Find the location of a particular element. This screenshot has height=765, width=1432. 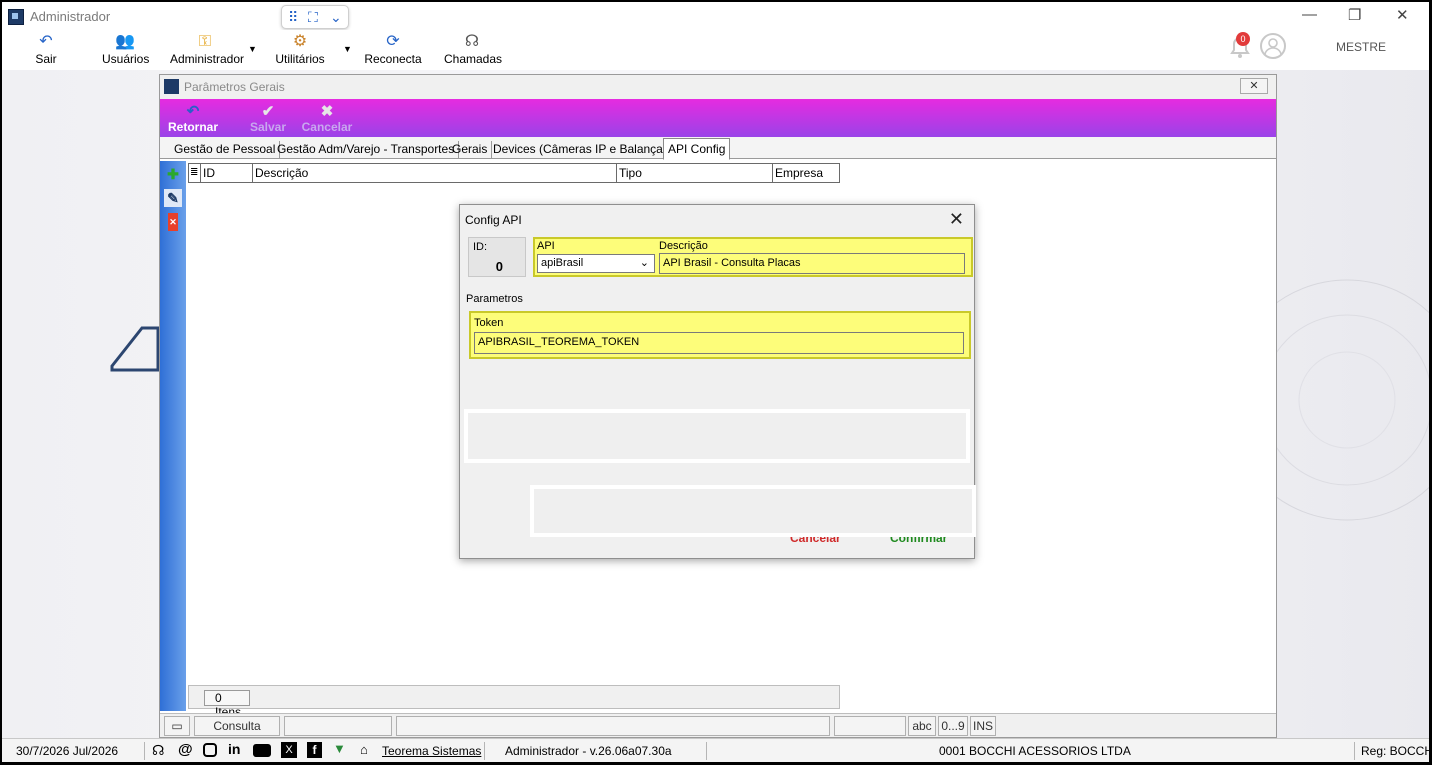

tab-api-config: API Config is located at coordinates (697, 149).